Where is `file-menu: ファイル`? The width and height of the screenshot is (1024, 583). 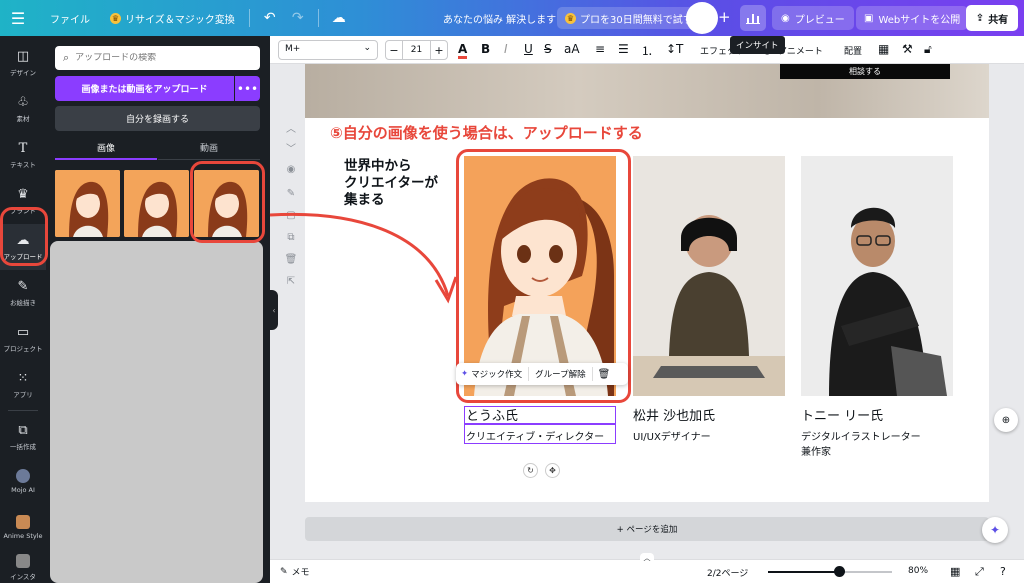 file-menu: ファイル is located at coordinates (69, 18).